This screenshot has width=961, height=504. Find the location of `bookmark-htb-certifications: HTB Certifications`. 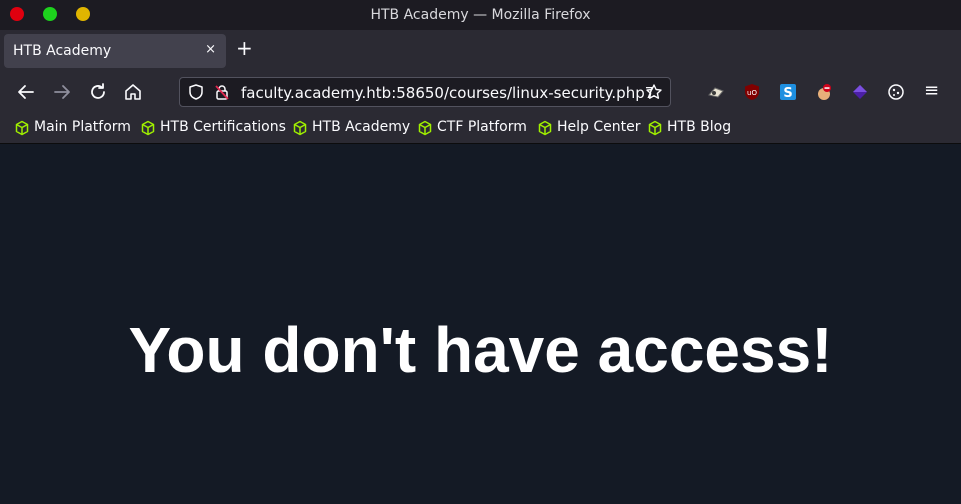

bookmark-htb-certifications: HTB Certifications is located at coordinates (213, 128).